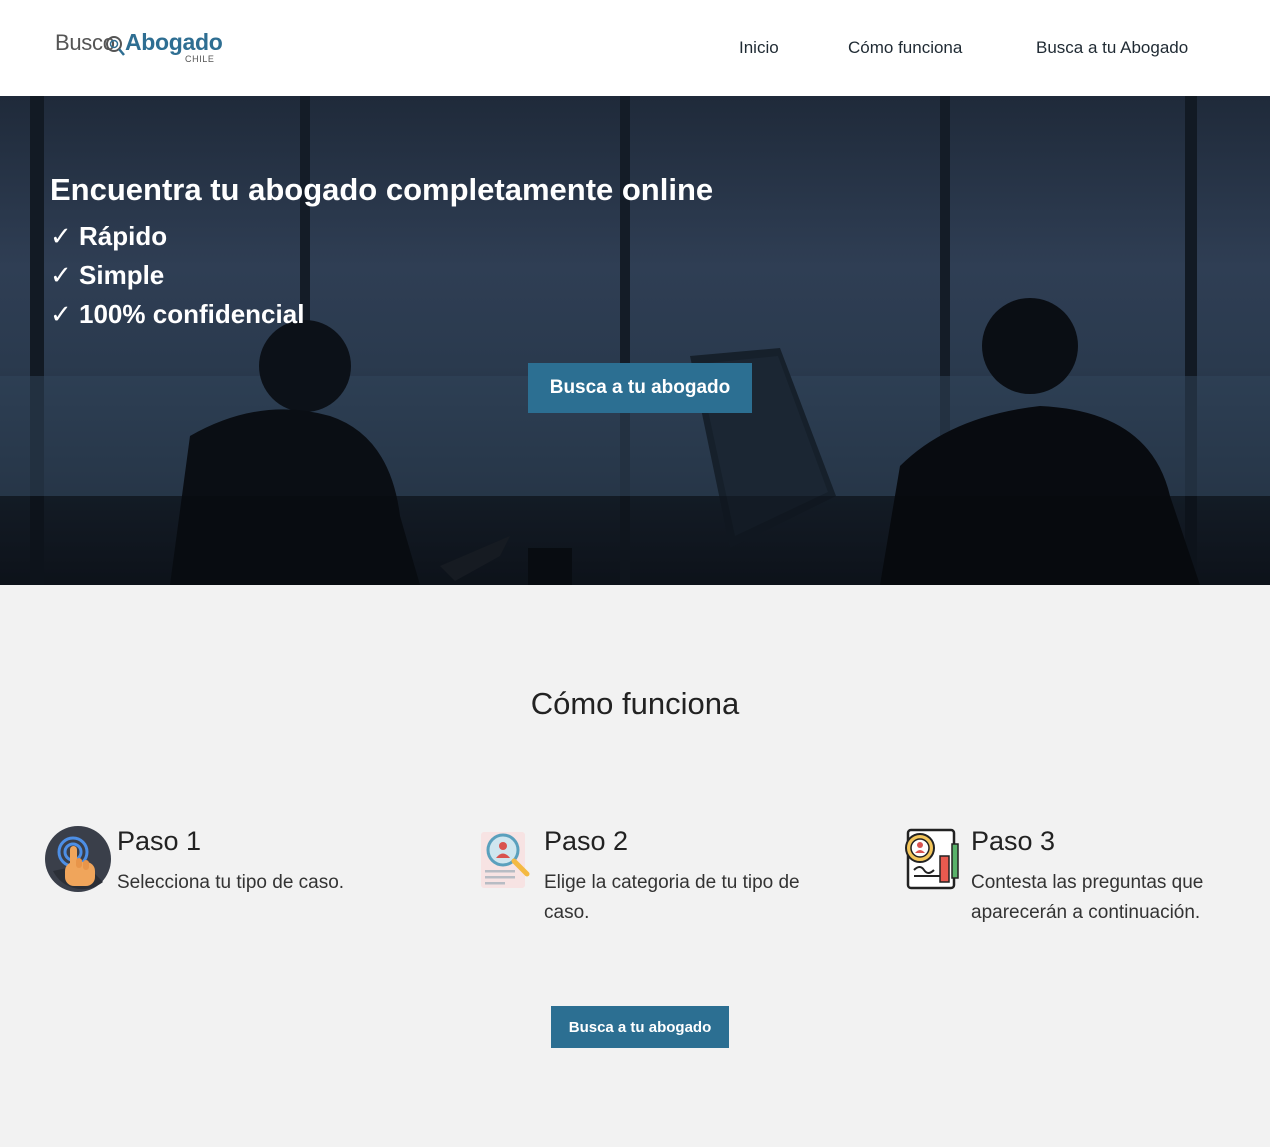 Image resolution: width=1270 pixels, height=1147 pixels. What do you see at coordinates (505, 860) in the screenshot?
I see `magnifier-profile-icon` at bounding box center [505, 860].